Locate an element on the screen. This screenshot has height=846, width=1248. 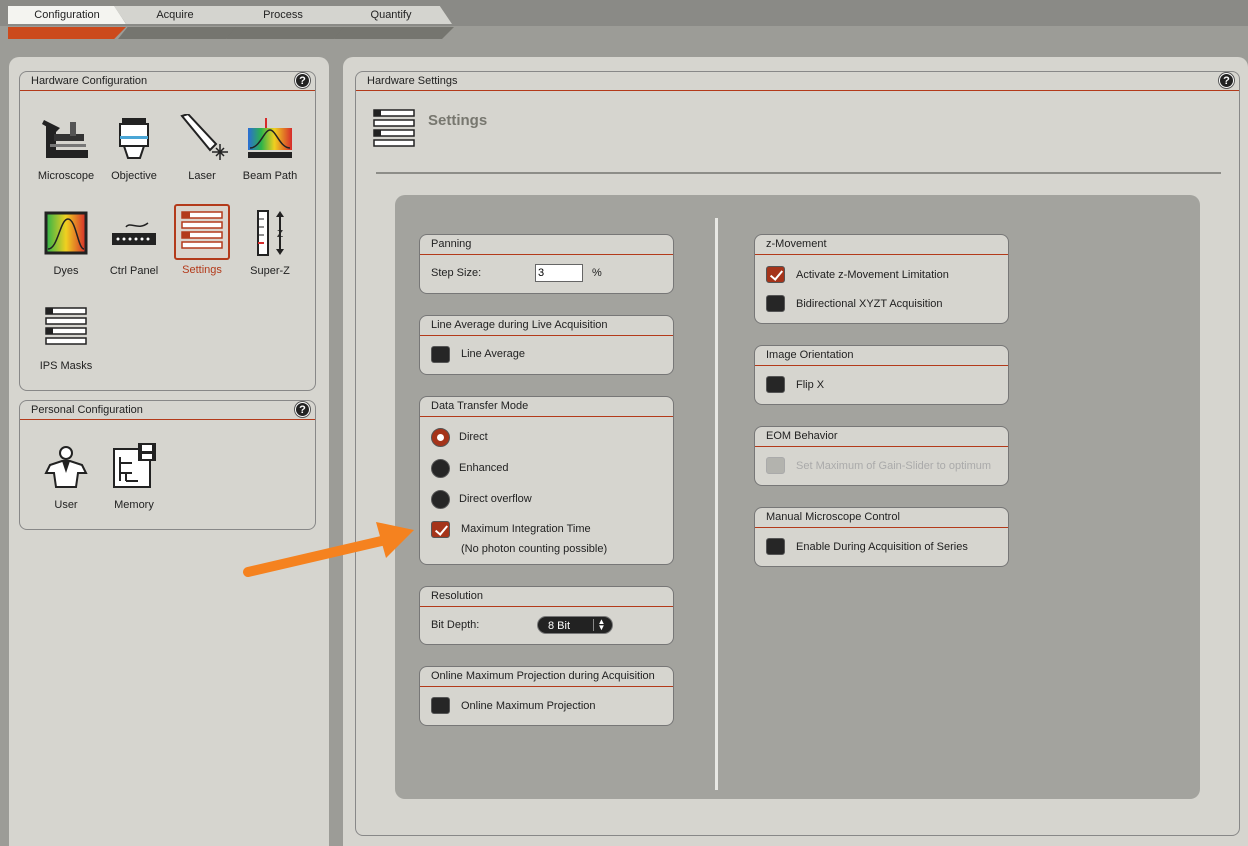
microscope-icon is located at coordinates (66, 140).